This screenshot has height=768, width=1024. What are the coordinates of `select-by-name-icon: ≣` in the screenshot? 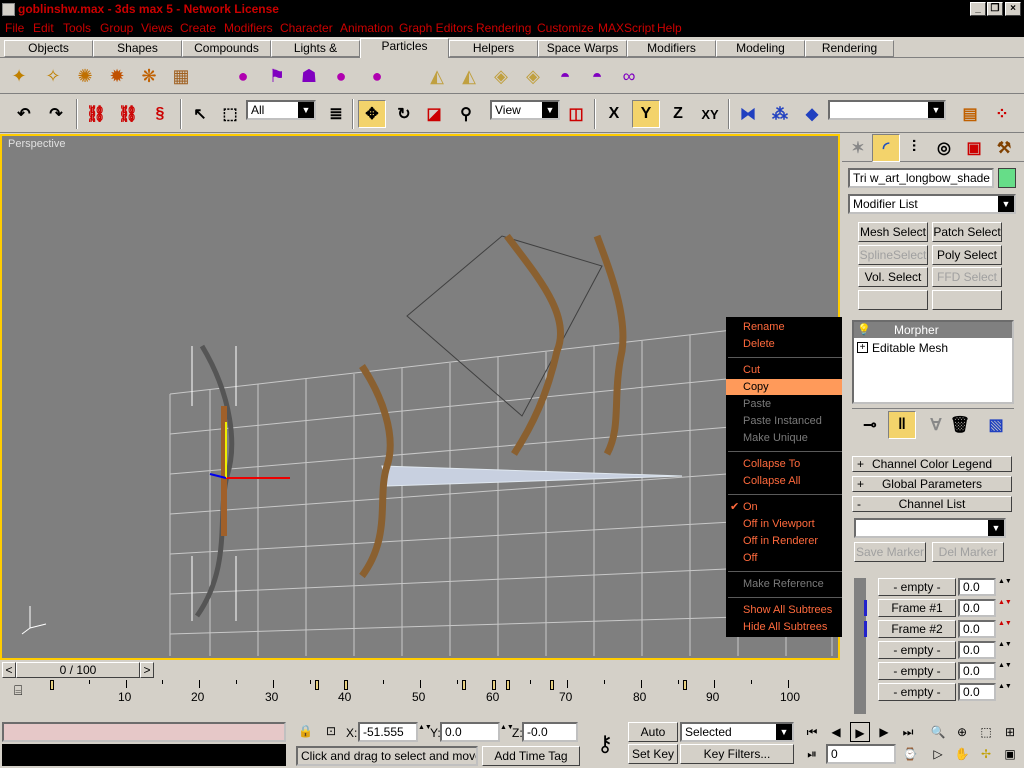 It's located at (336, 114).